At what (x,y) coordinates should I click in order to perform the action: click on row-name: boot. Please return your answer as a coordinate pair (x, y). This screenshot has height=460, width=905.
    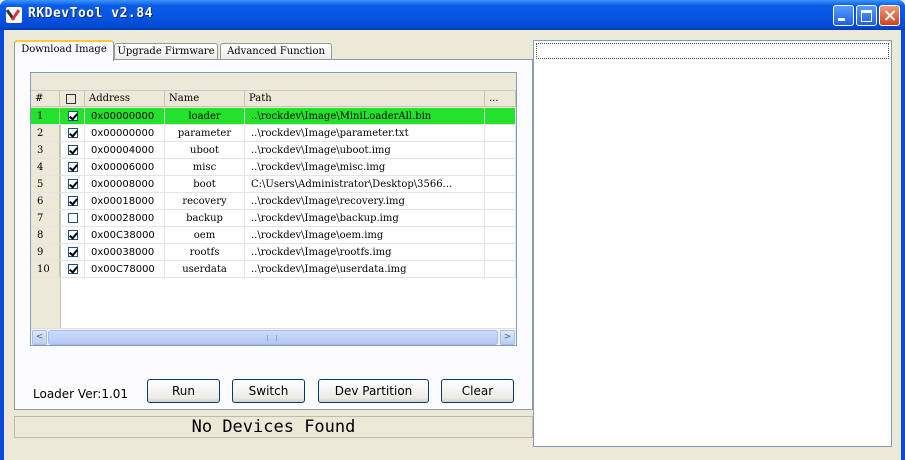
    Looking at the image, I should click on (205, 184).